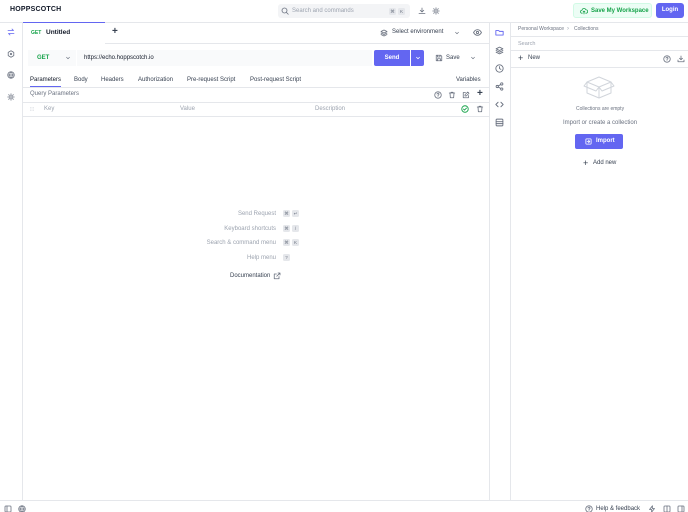 The height and width of the screenshot is (512, 688). What do you see at coordinates (584, 11) in the screenshot?
I see `cloud-upload-icon` at bounding box center [584, 11].